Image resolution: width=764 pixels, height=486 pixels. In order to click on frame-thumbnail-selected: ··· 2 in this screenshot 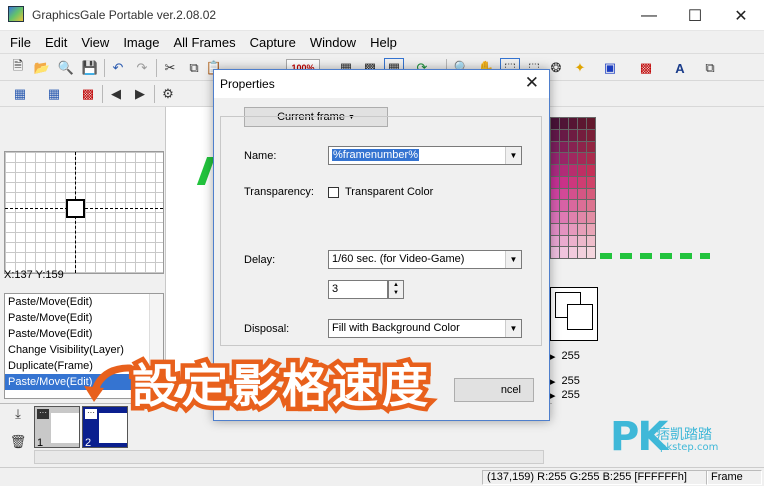, I will do `click(105, 427)`.